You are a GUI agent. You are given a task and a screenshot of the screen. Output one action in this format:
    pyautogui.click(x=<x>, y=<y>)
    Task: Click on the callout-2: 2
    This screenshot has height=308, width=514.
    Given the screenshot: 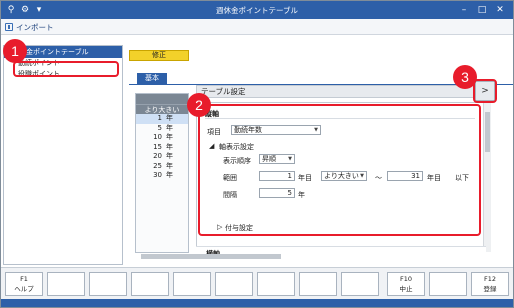 What is the action you would take?
    pyautogui.click(x=199, y=105)
    